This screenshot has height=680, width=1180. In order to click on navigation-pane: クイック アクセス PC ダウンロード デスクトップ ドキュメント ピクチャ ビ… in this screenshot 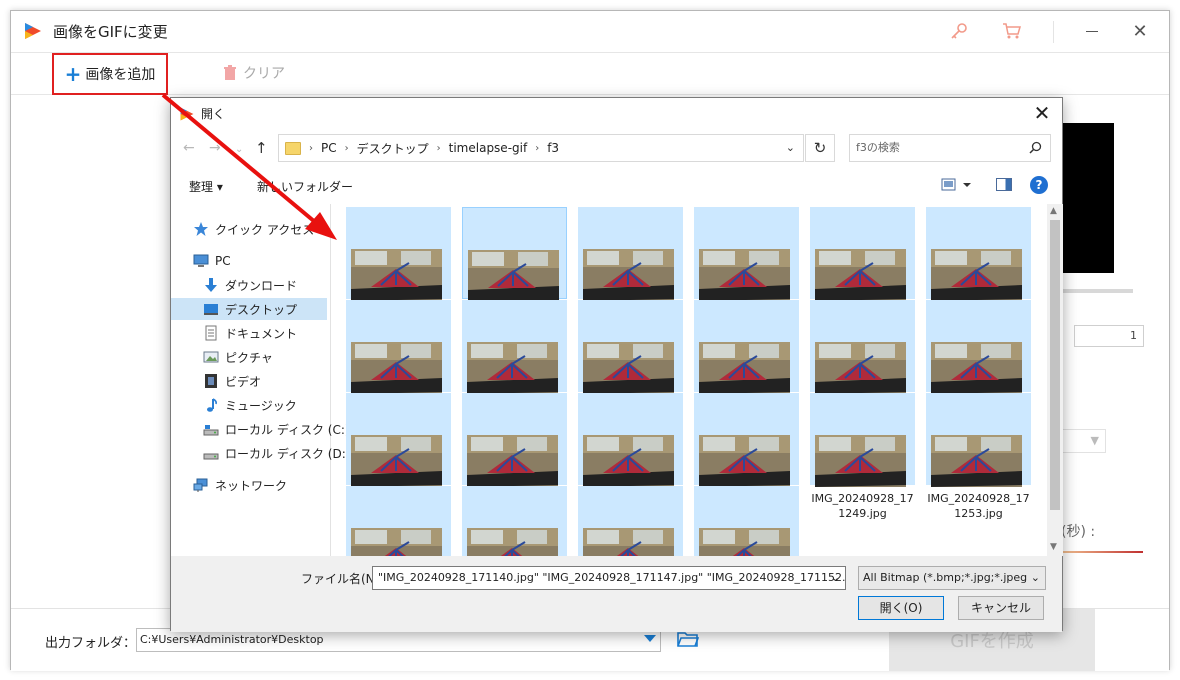, I will do `click(260, 380)`.